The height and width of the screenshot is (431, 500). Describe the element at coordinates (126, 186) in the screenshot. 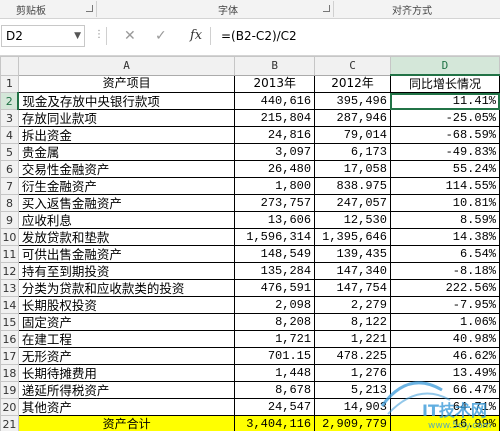

I see `cell-asset-name: 衍生金融资产` at that location.